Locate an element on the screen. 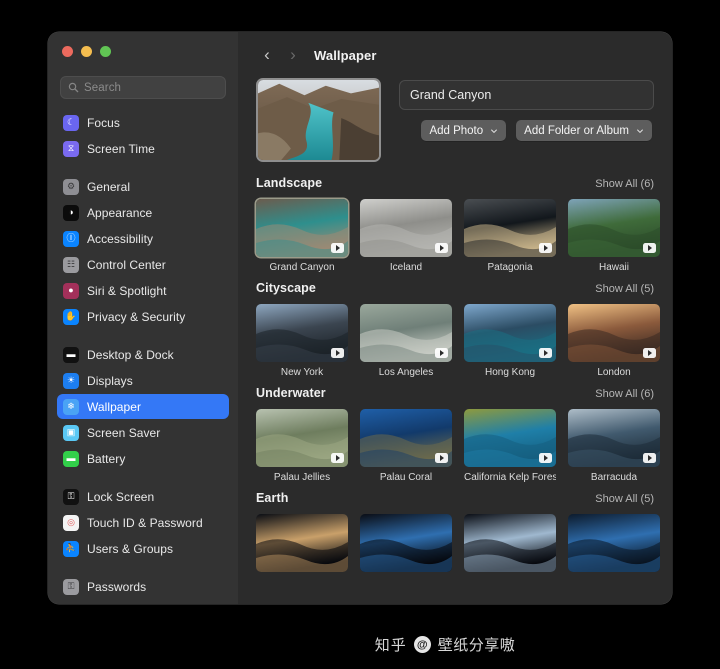 The width and height of the screenshot is (720, 669). sidebar-item-wallpaper: ❄ Wallpaper is located at coordinates (143, 406).